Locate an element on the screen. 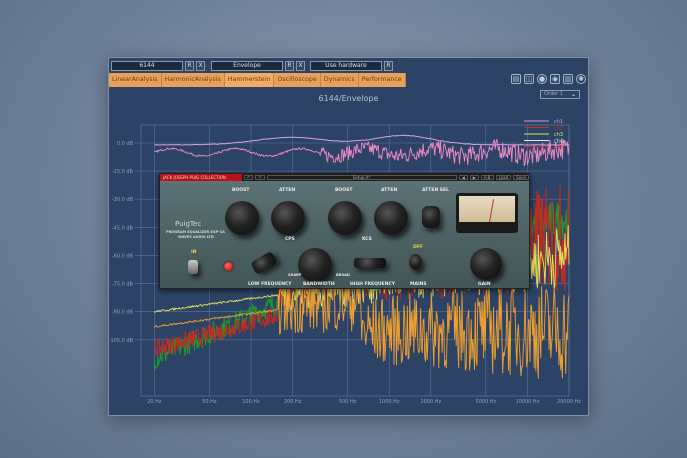 The height and width of the screenshot is (458, 687). plugin-subtitle: PROGRAM EQUALIZER EQP-1A is located at coordinates (195, 232).